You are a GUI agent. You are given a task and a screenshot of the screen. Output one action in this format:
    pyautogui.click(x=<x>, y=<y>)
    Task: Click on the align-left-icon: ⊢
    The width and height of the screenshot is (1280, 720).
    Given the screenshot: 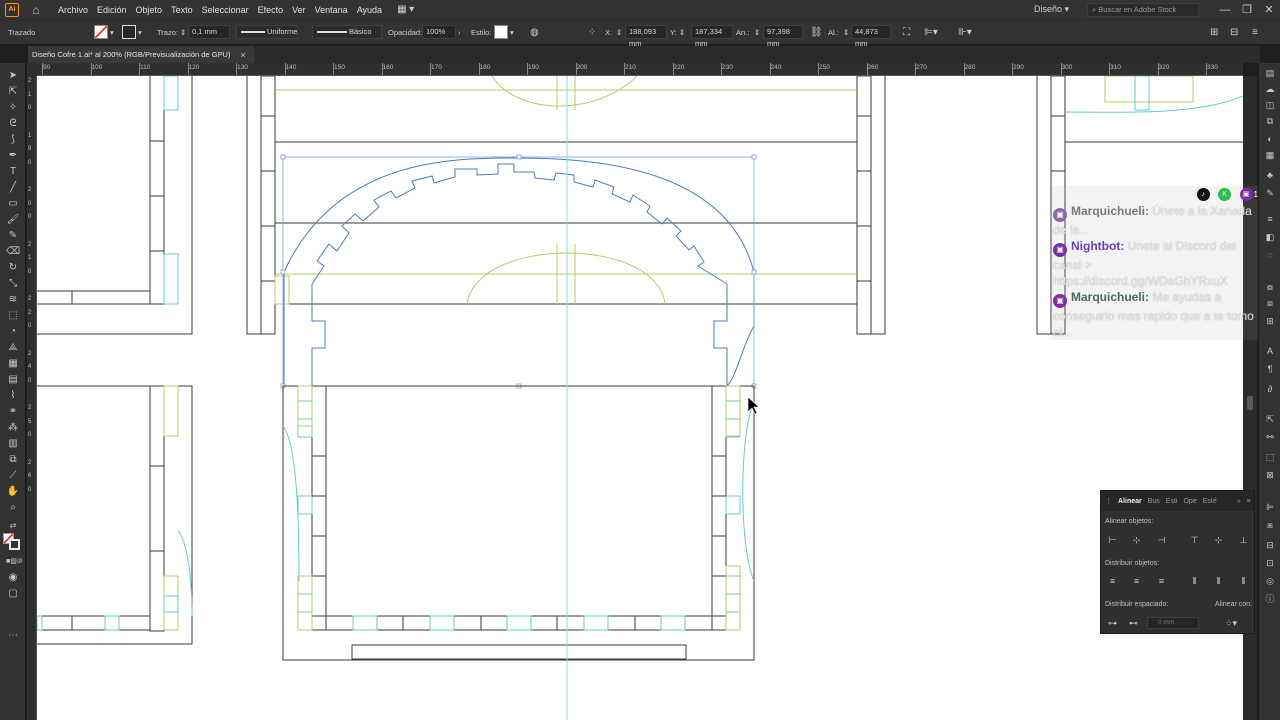 What is the action you would take?
    pyautogui.click(x=1112, y=540)
    